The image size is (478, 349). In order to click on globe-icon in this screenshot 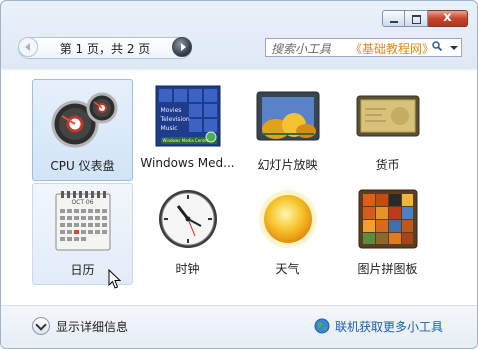, I will do `click(322, 326)`.